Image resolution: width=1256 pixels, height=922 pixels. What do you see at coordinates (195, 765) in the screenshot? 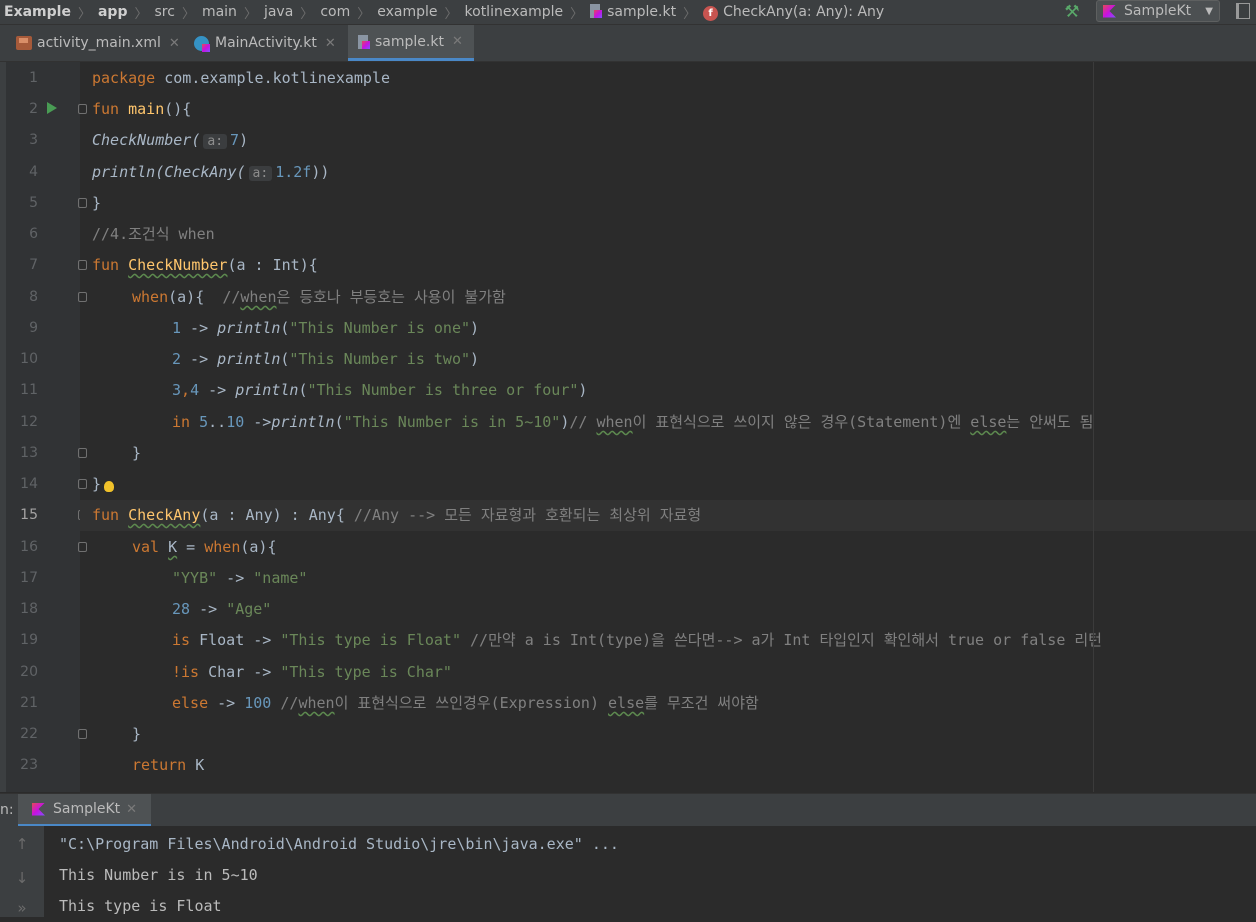
I see `code-text: K` at bounding box center [195, 765].